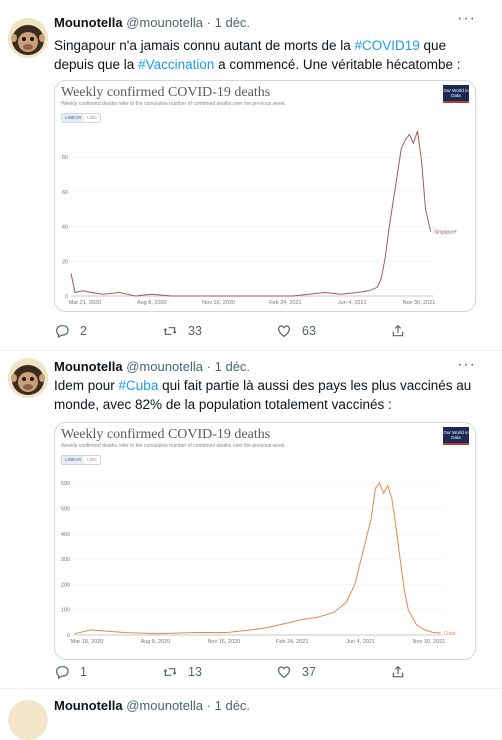  Describe the element at coordinates (445, 233) in the screenshot. I see `series-label: Singapore` at that location.